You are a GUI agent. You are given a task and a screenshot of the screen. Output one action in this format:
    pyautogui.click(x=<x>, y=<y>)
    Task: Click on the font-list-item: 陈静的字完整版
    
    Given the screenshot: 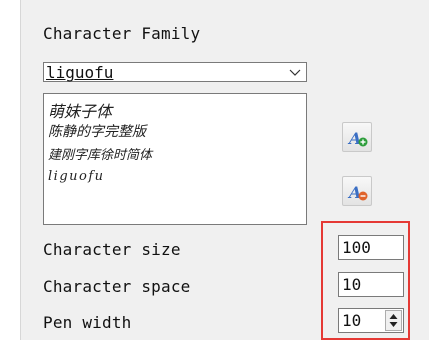 What is the action you would take?
    pyautogui.click(x=97, y=131)
    